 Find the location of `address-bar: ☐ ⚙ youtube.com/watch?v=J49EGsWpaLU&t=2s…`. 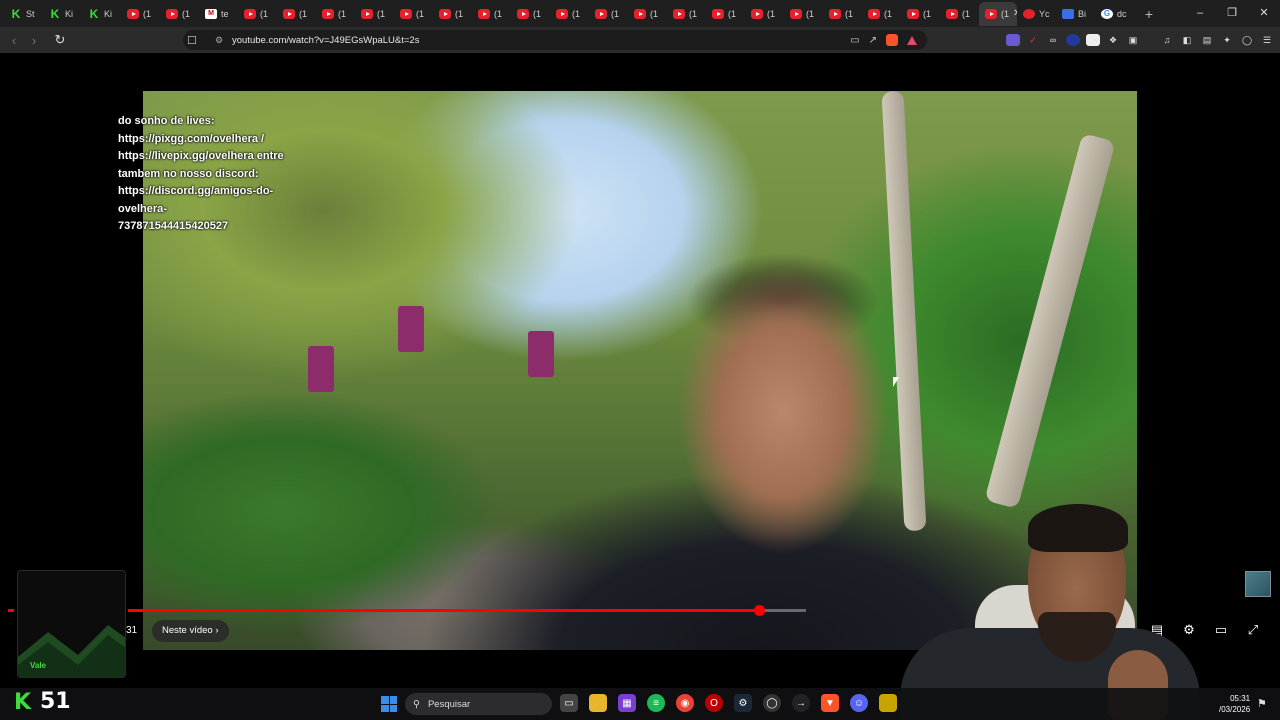

address-bar: ☐ ⚙ youtube.com/watch?v=J49EGsWpaLU&t=2s… is located at coordinates (555, 40).